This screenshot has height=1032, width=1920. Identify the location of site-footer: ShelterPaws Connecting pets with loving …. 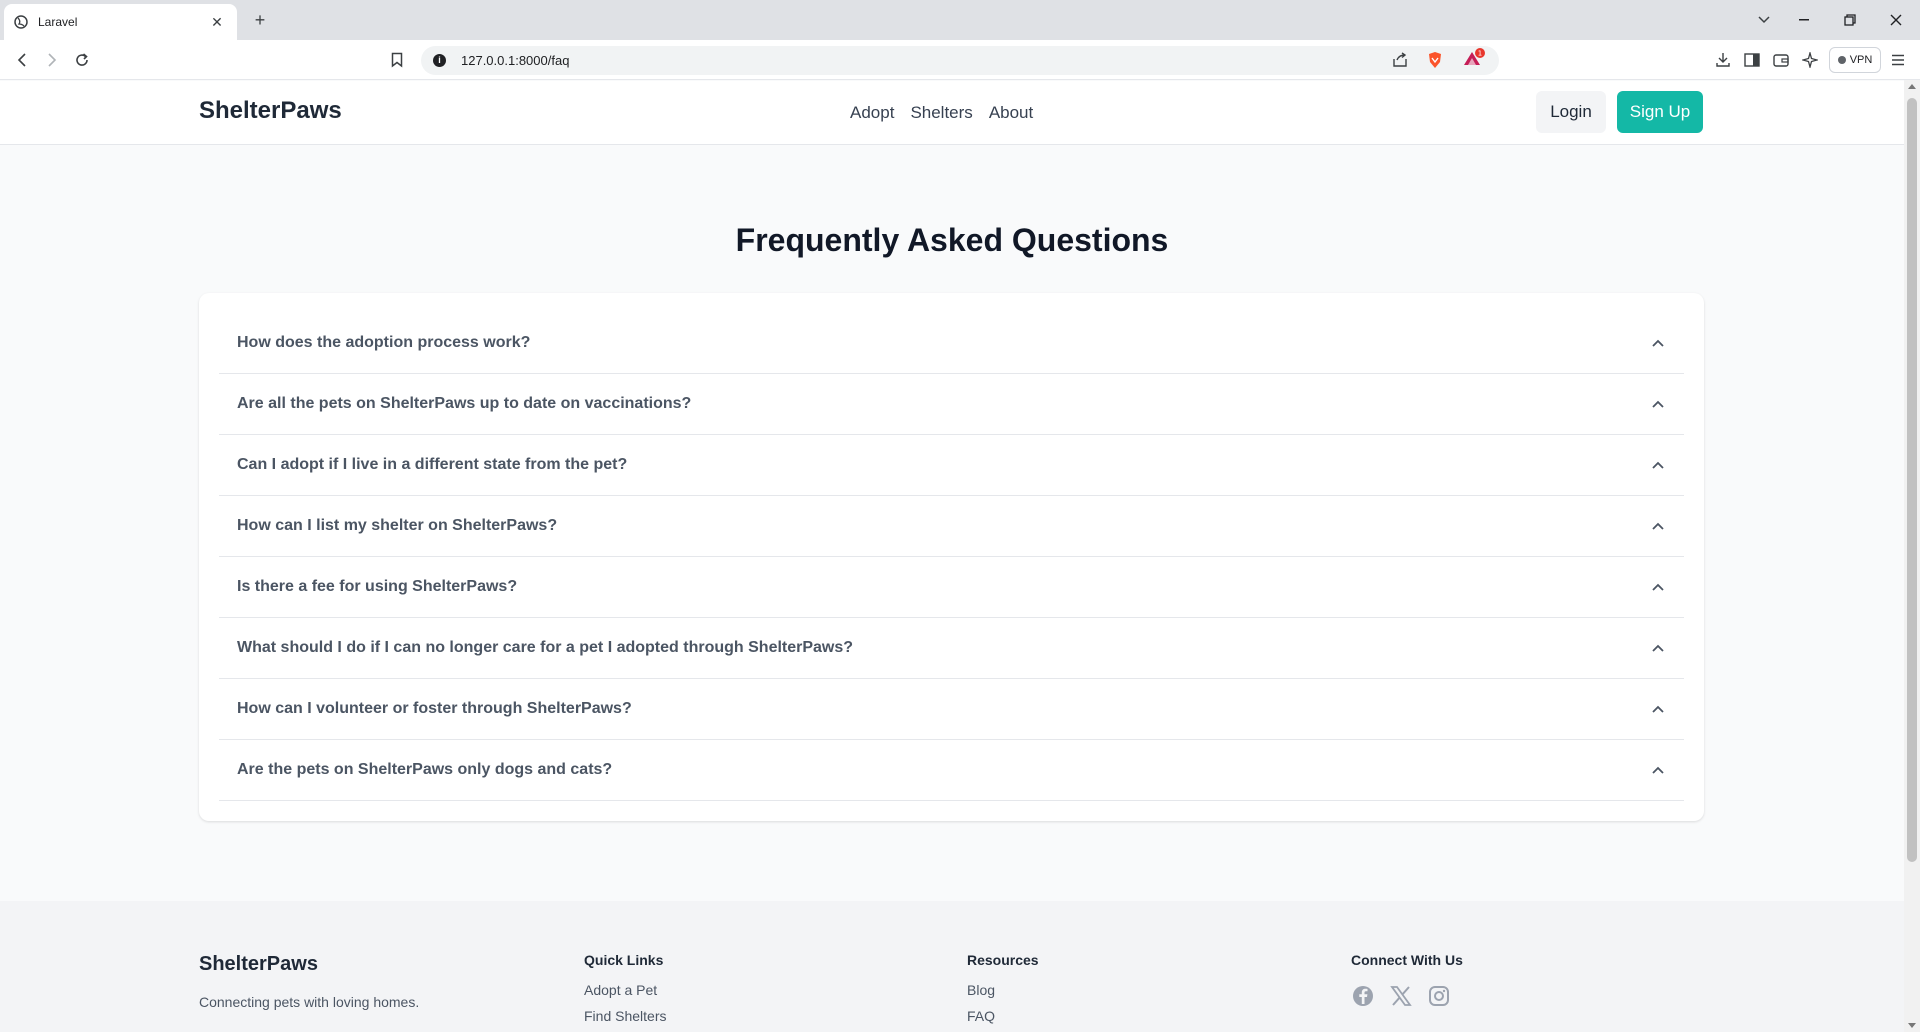
(952, 966).